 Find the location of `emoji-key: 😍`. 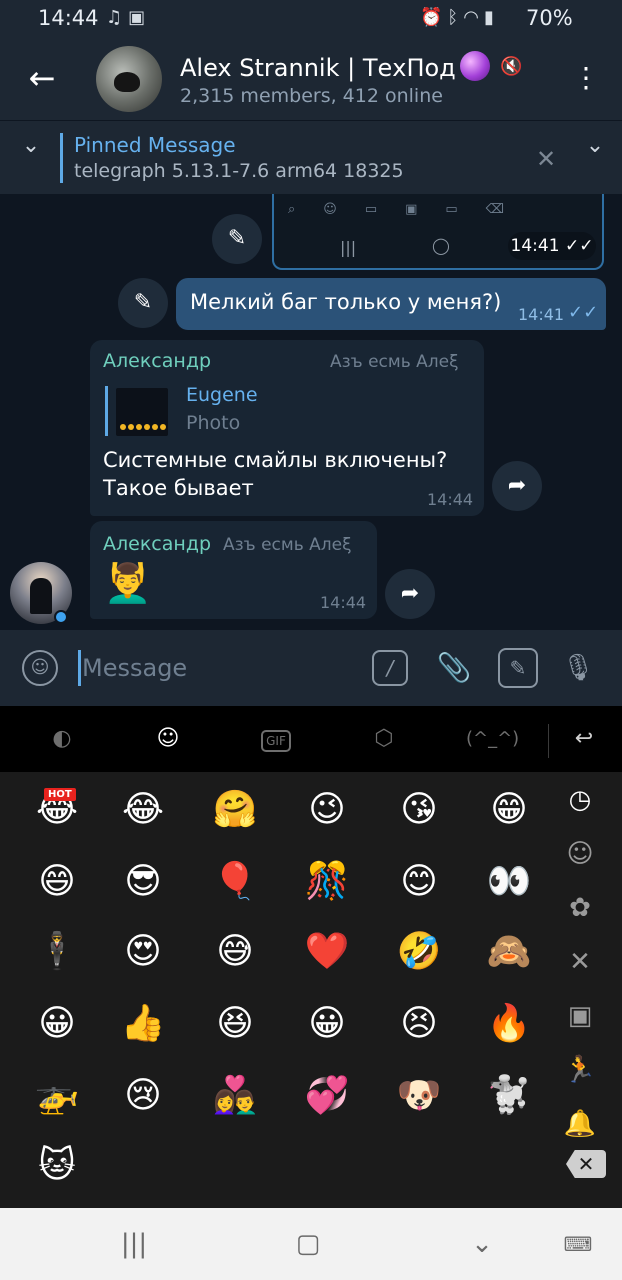

emoji-key: 😍 is located at coordinates (143, 952).